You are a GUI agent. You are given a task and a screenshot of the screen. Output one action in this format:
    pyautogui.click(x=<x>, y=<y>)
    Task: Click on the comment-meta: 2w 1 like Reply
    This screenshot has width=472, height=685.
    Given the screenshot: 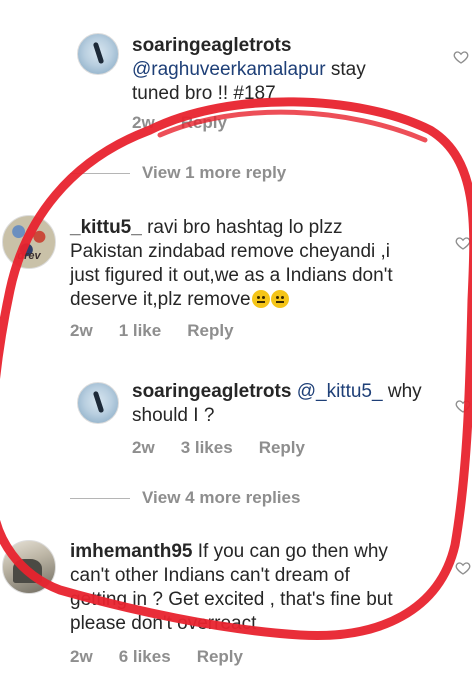 What is the action you would take?
    pyautogui.click(x=152, y=331)
    